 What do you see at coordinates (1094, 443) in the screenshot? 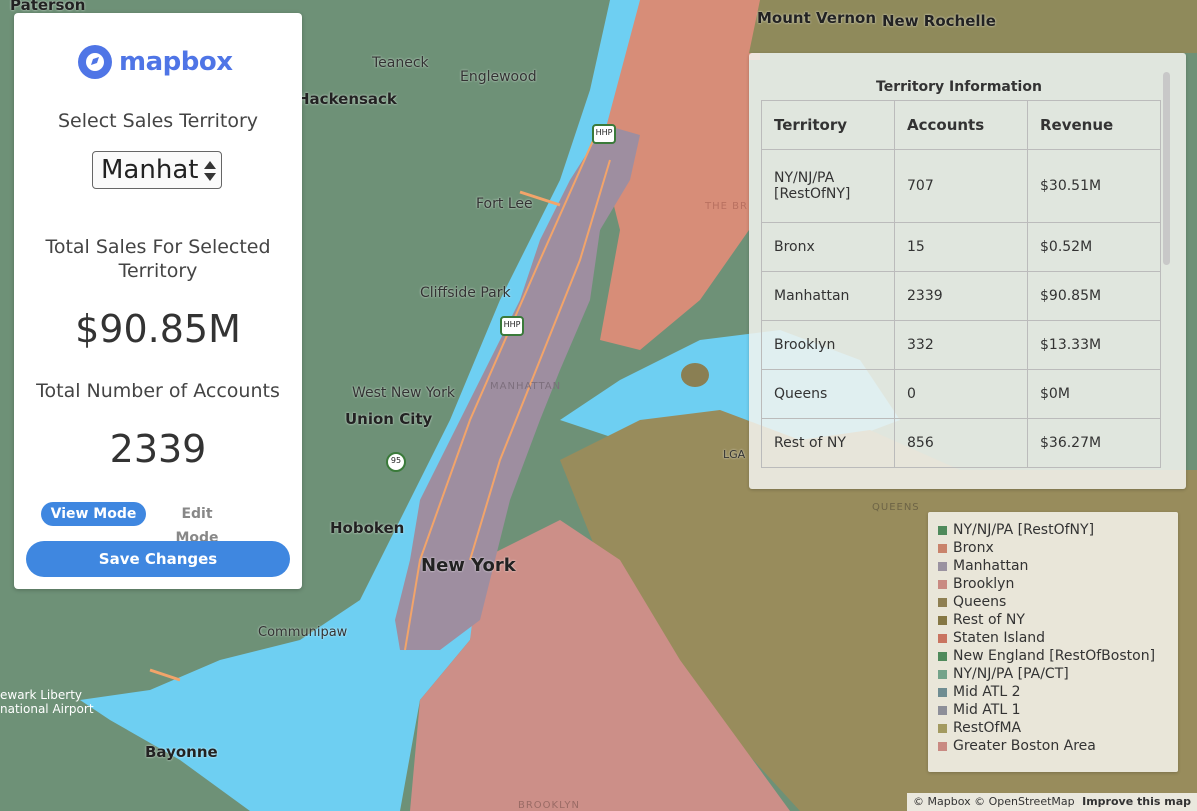
I see `table-cell-revenue: $36.27M` at bounding box center [1094, 443].